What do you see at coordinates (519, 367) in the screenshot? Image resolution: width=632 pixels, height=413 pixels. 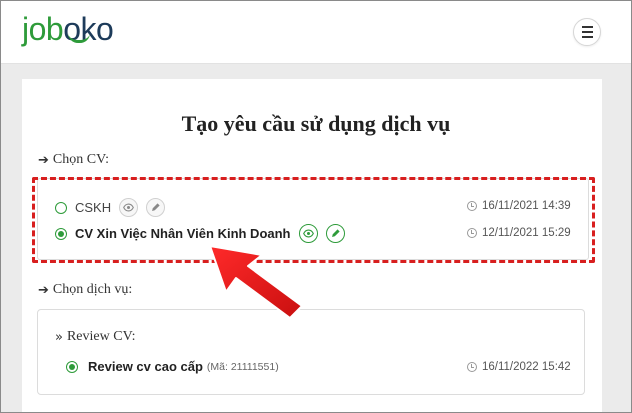 I see `service-date: 16/11/2022 15:42` at bounding box center [519, 367].